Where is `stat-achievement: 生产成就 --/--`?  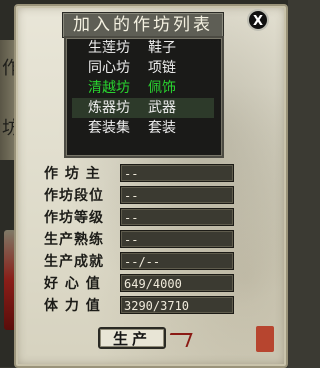
stat-achievement: 生产成就 --/-- is located at coordinates (139, 262).